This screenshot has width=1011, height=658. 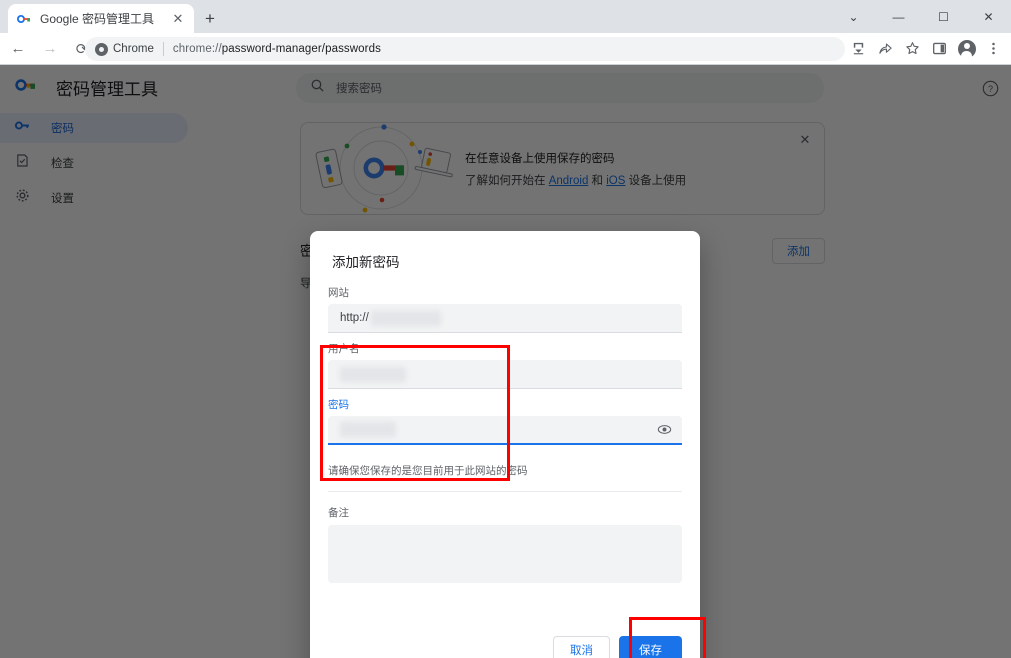 I want to click on username-value-redacted, so click(x=373, y=374).